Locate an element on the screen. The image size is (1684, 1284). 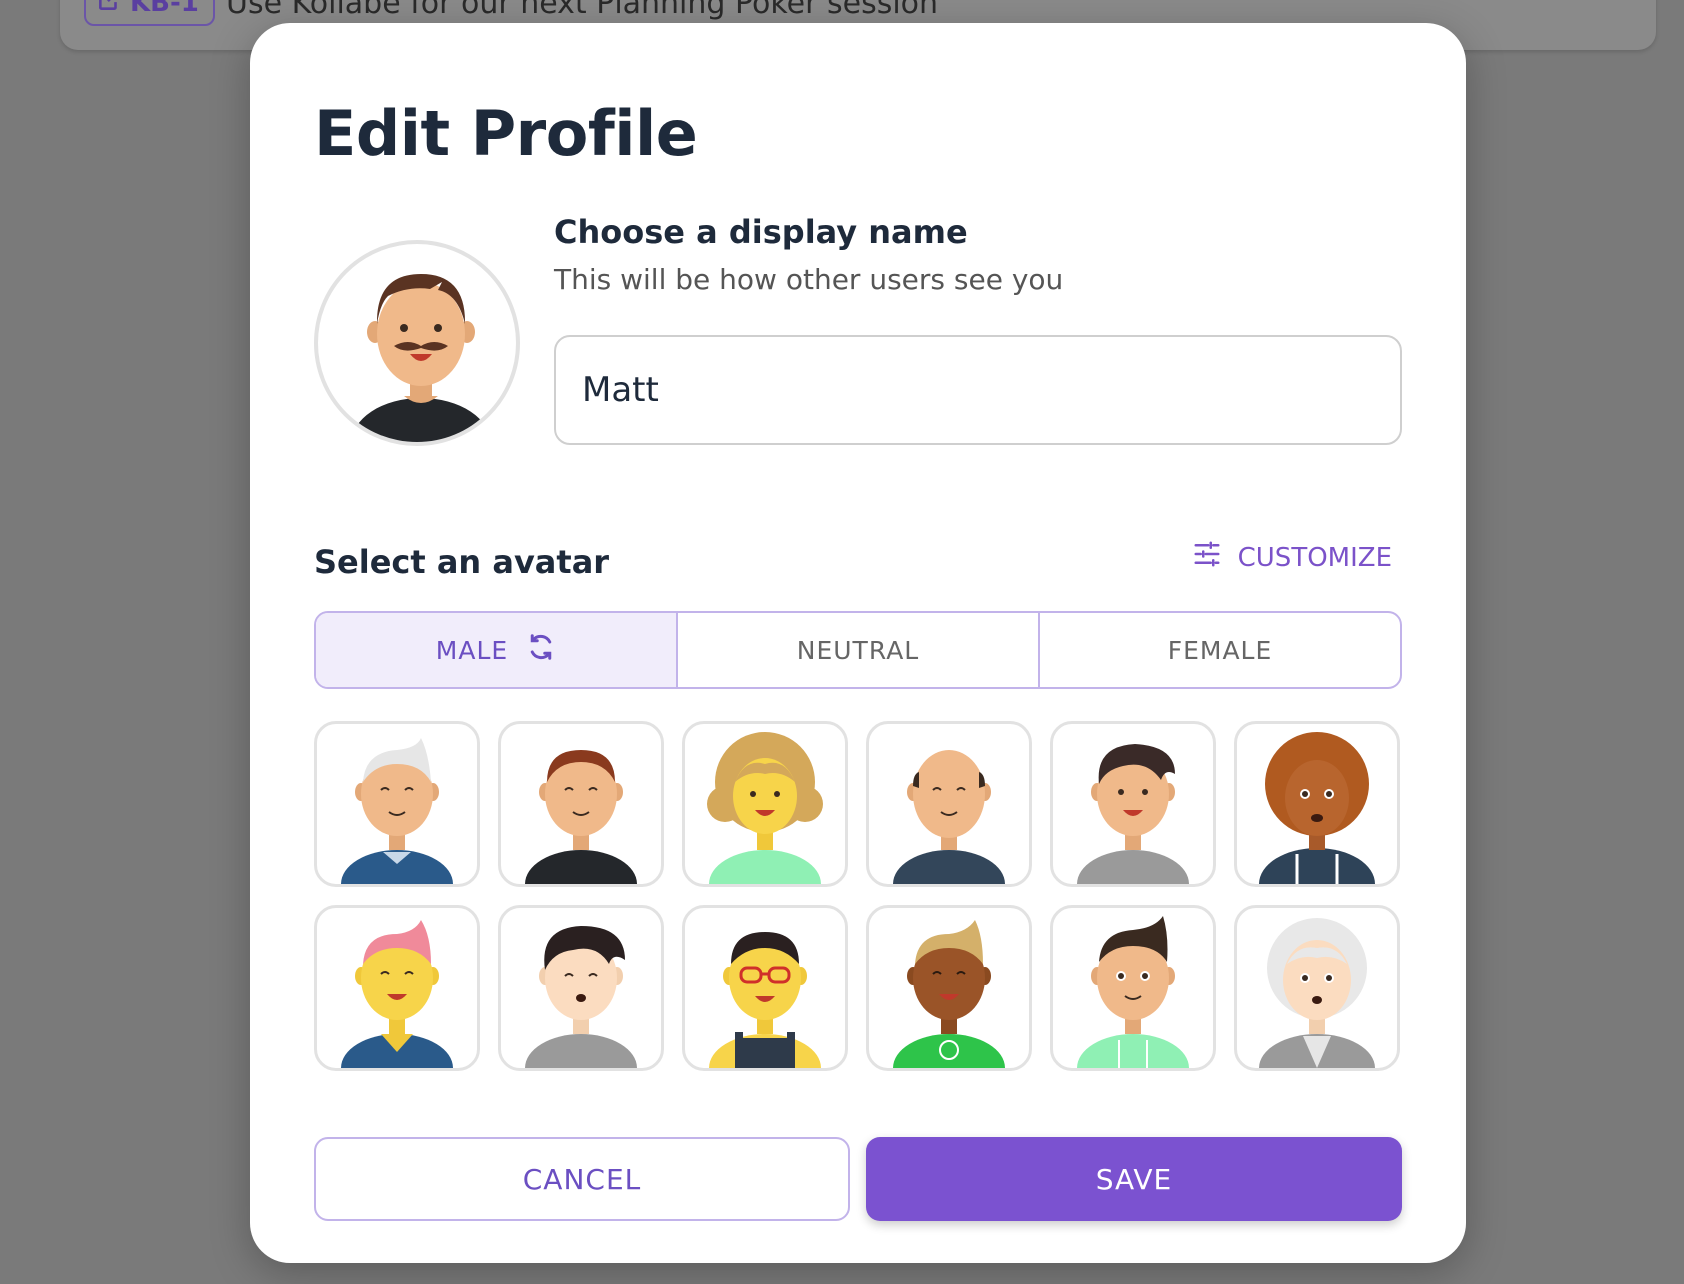
tab-male: MALE is located at coordinates (496, 650).